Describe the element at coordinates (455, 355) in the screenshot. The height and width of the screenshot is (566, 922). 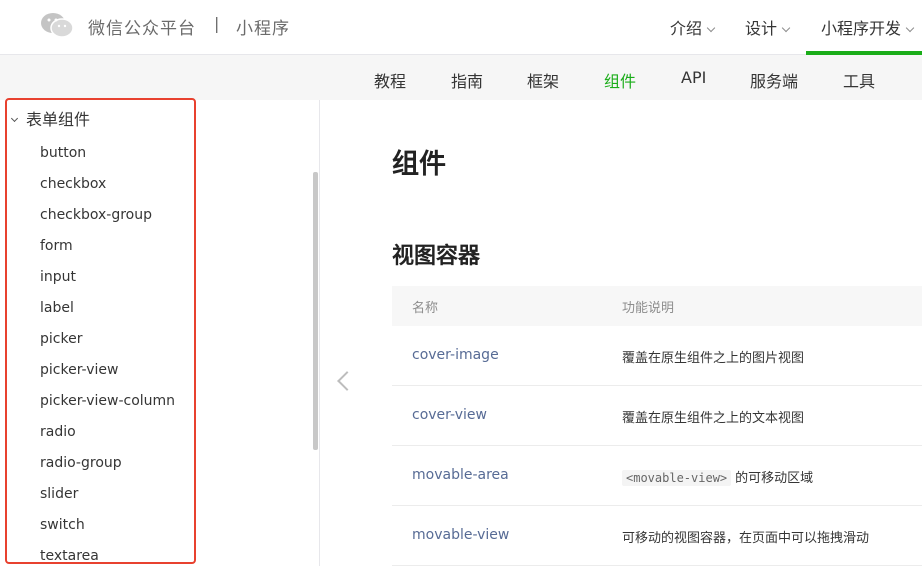
I see `component-link: cover-image` at that location.